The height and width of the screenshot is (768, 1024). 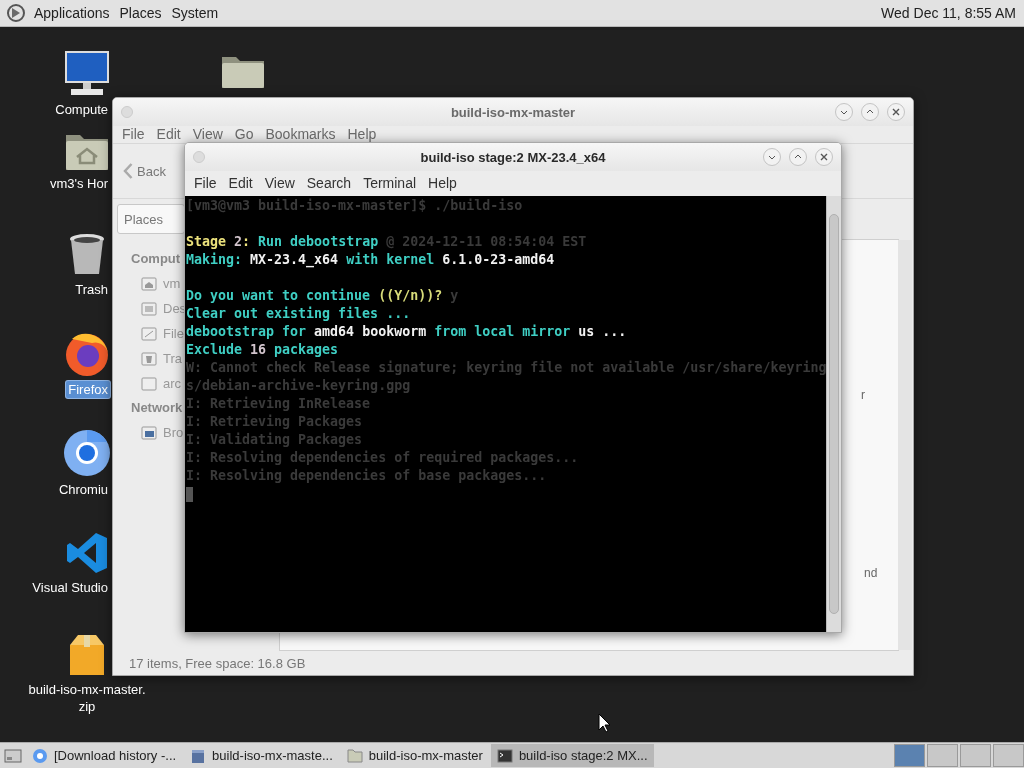 What do you see at coordinates (91, 289) in the screenshot?
I see `icon-label: Trash` at bounding box center [91, 289].